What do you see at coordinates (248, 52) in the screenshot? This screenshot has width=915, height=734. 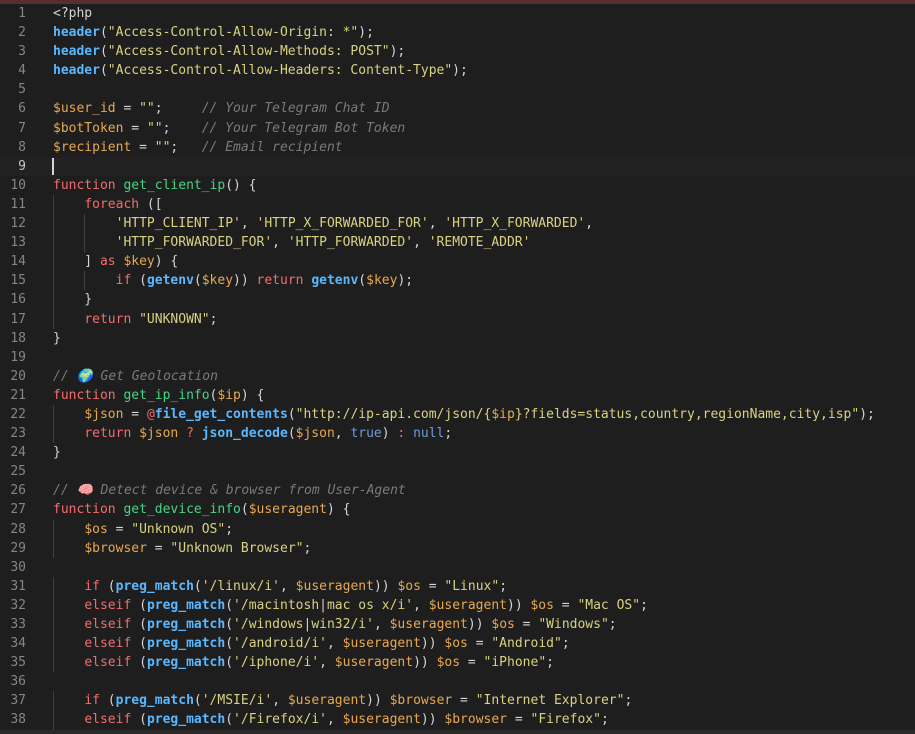 I see `code-token: "Access-Control-Allow-Methods: POST"` at bounding box center [248, 52].